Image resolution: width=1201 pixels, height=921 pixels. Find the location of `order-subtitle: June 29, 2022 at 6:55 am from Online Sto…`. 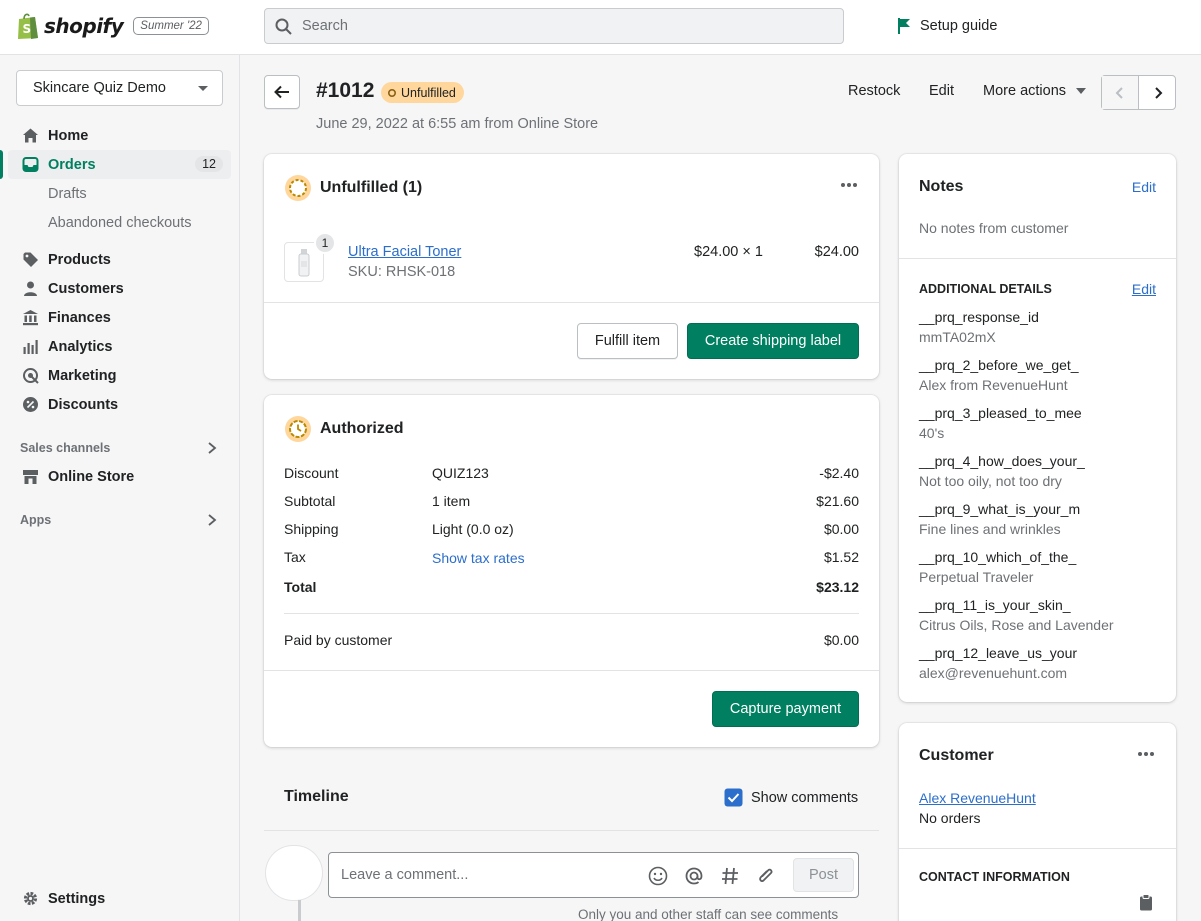

order-subtitle: June 29, 2022 at 6:55 am from Online Sto… is located at coordinates (457, 124).